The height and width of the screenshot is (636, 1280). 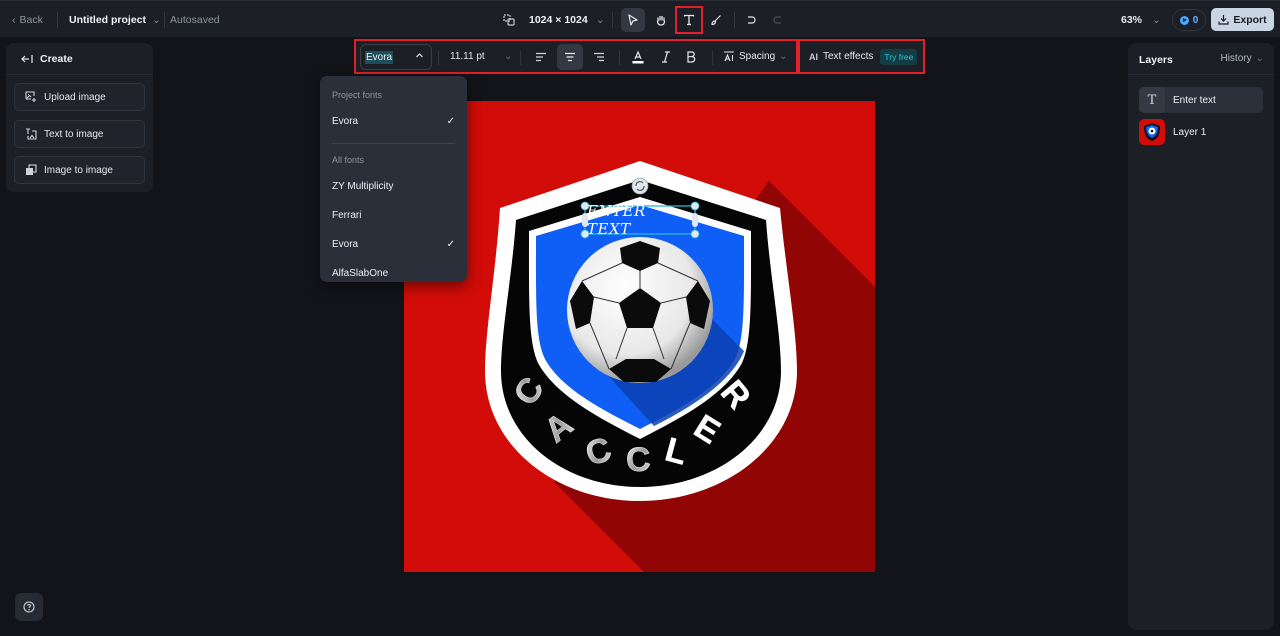 I want to click on redo-button, so click(x=778, y=20).